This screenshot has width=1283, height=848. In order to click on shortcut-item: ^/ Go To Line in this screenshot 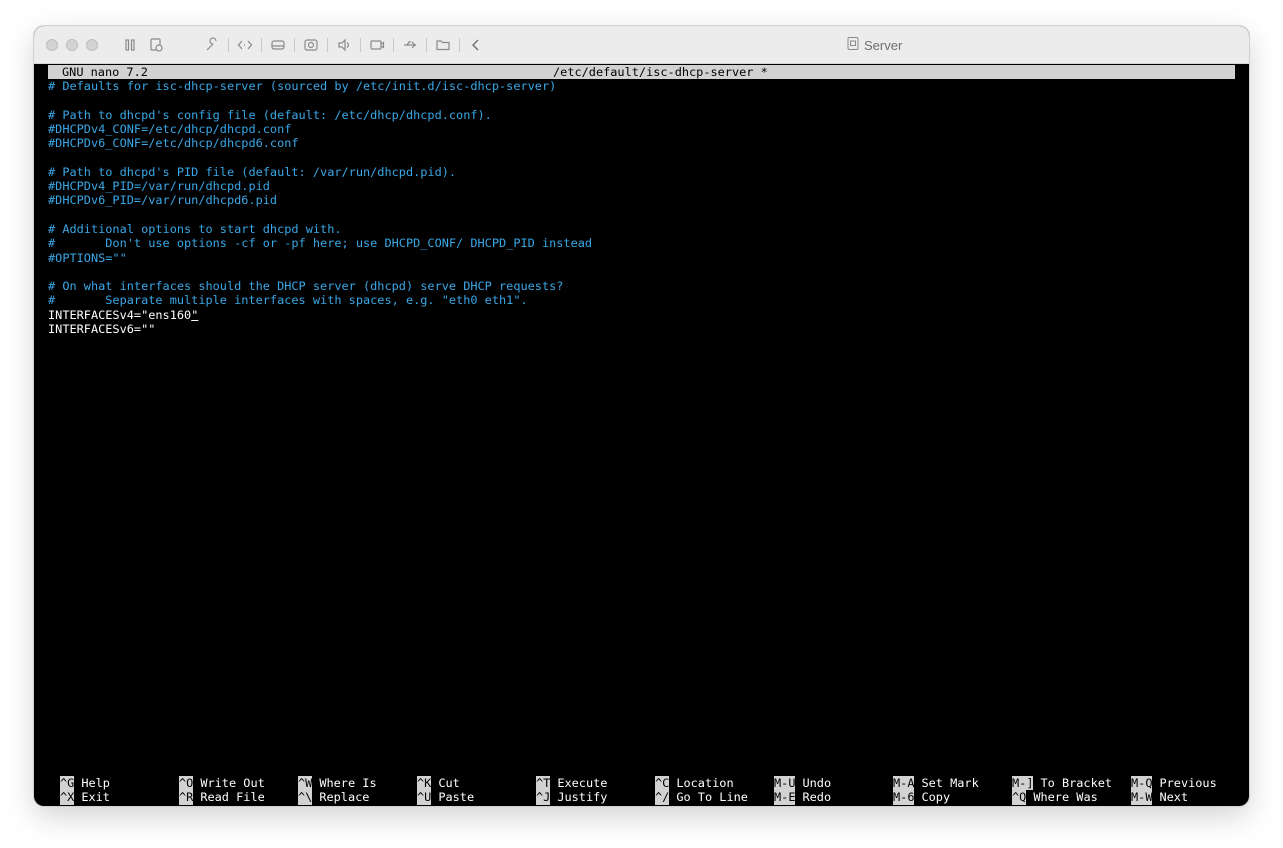, I will do `click(701, 797)`.